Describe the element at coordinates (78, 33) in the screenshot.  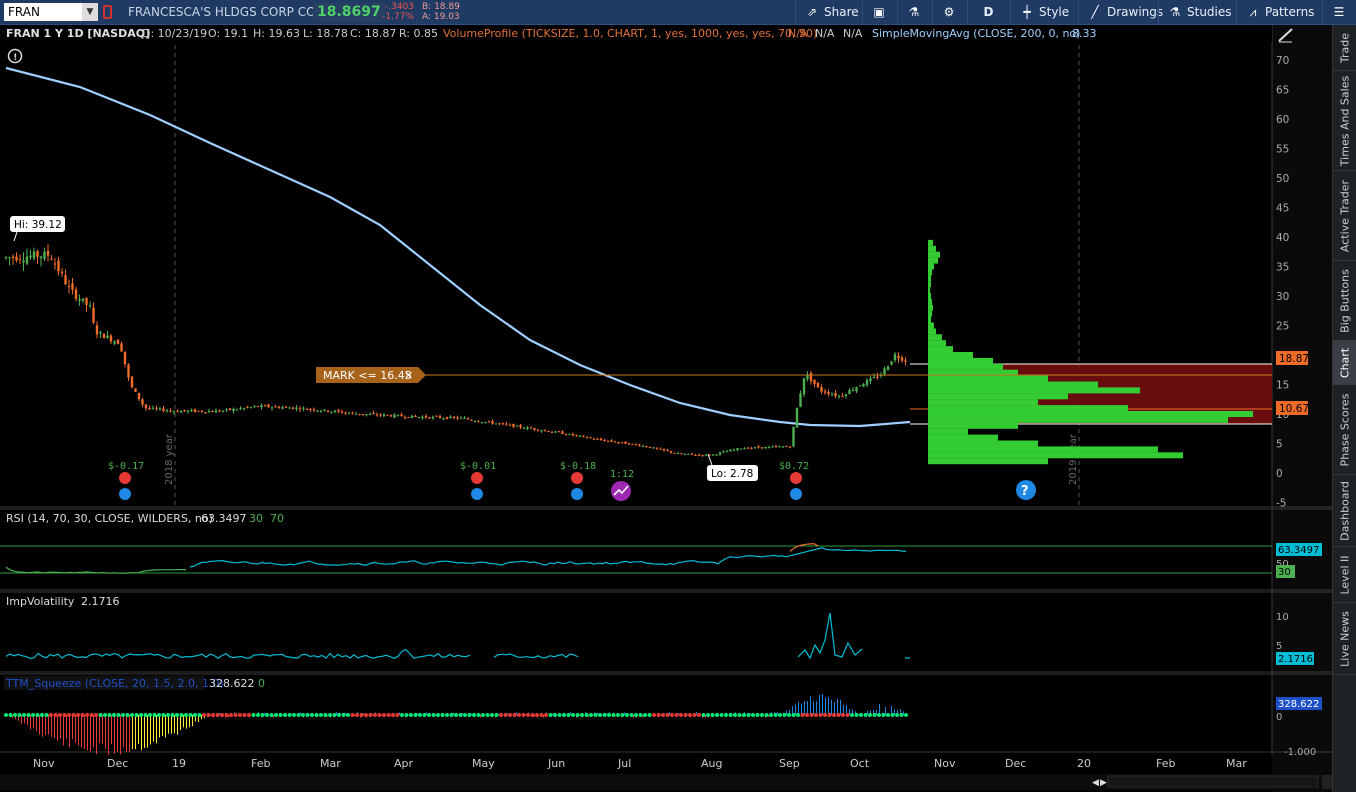
I see `chart-title: FRAN 1 Y 1D [NASDAQ]` at that location.